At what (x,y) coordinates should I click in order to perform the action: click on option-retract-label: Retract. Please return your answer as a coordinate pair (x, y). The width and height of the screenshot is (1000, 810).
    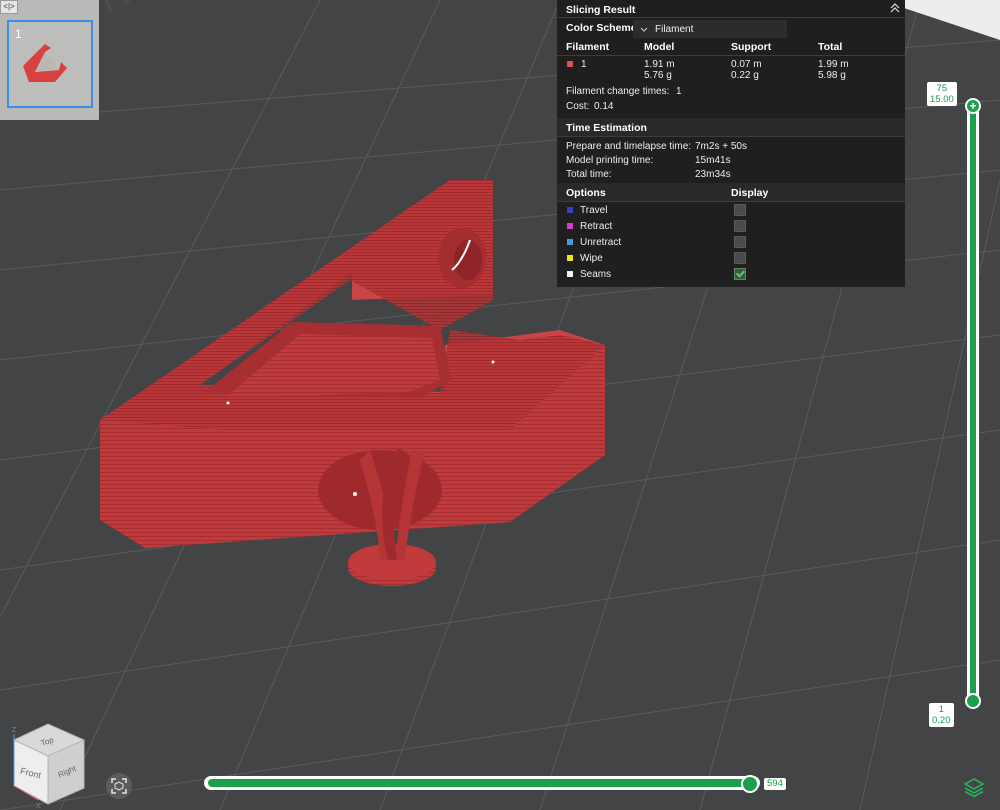
    Looking at the image, I should click on (596, 226).